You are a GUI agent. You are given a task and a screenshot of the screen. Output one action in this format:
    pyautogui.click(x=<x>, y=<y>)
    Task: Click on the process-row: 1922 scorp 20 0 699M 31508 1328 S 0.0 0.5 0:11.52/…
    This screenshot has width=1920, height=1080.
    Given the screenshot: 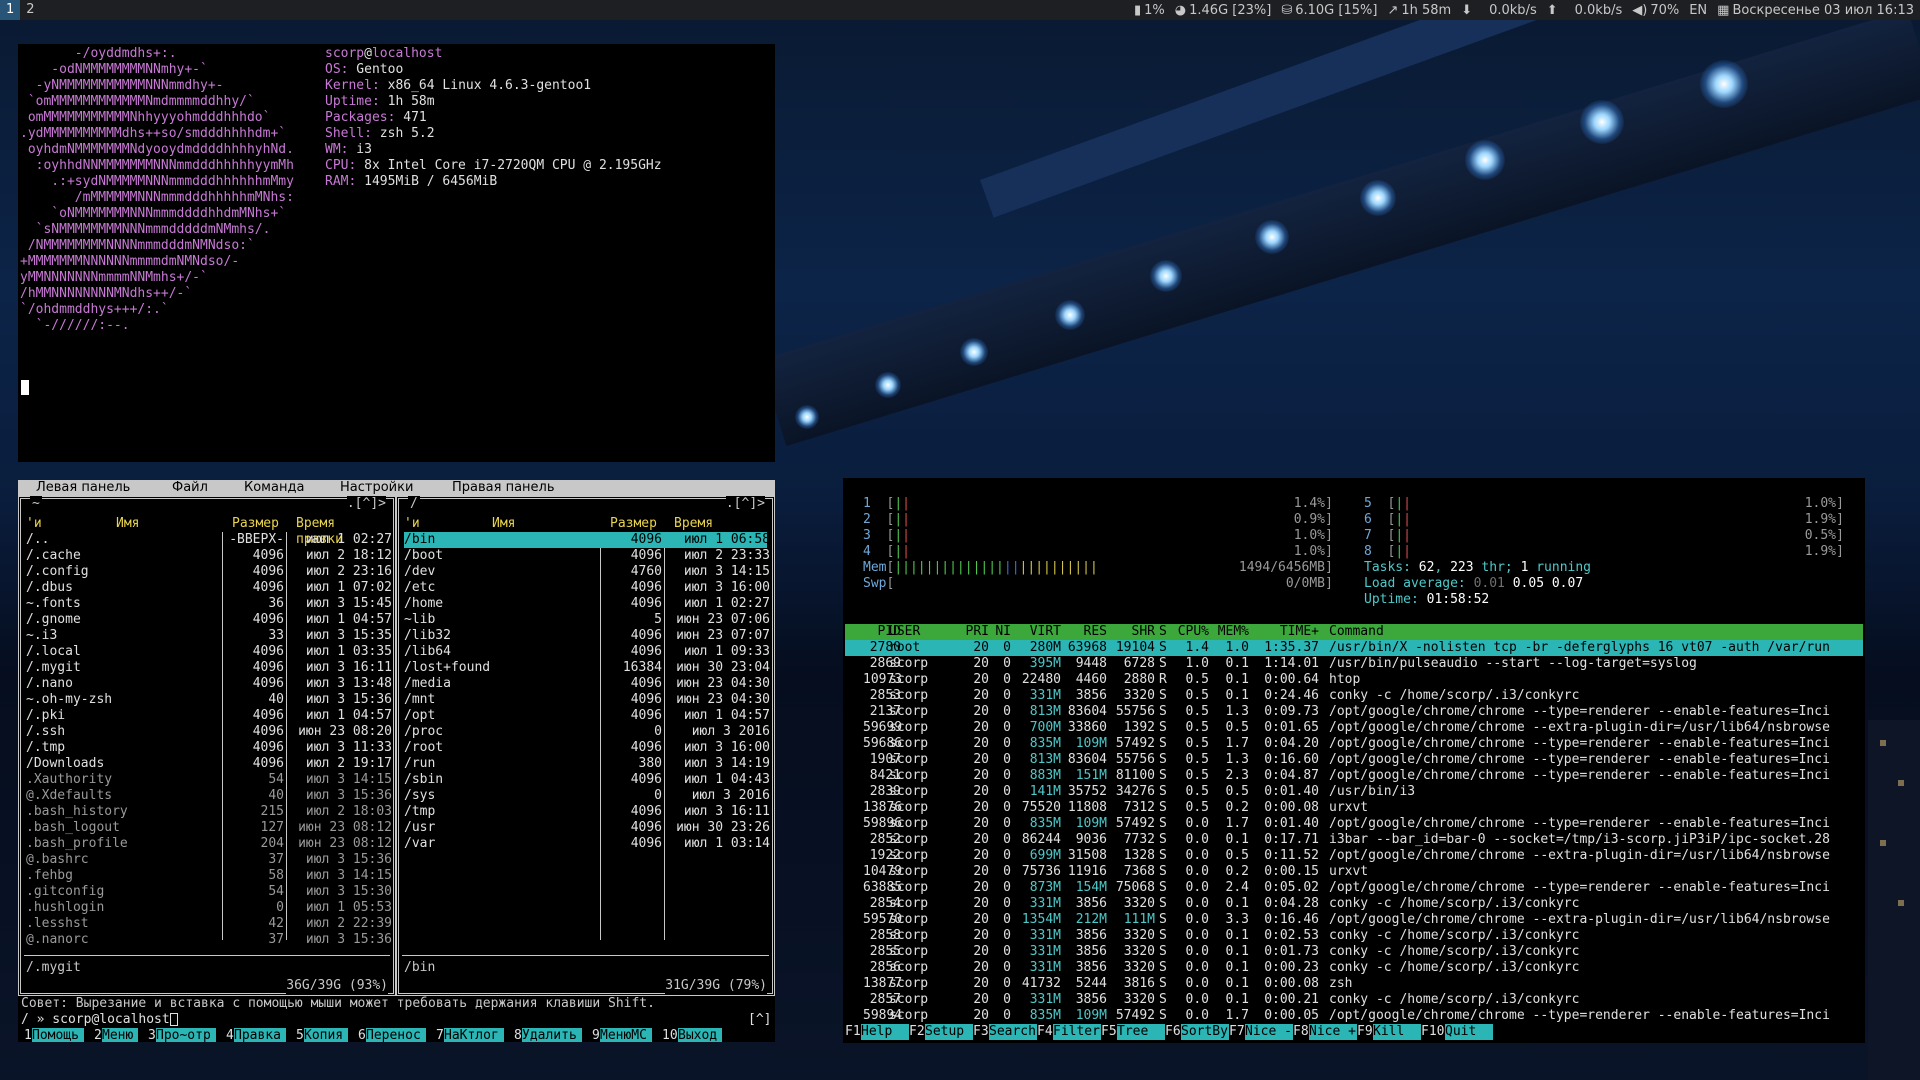 What is the action you would take?
    pyautogui.click(x=1354, y=856)
    